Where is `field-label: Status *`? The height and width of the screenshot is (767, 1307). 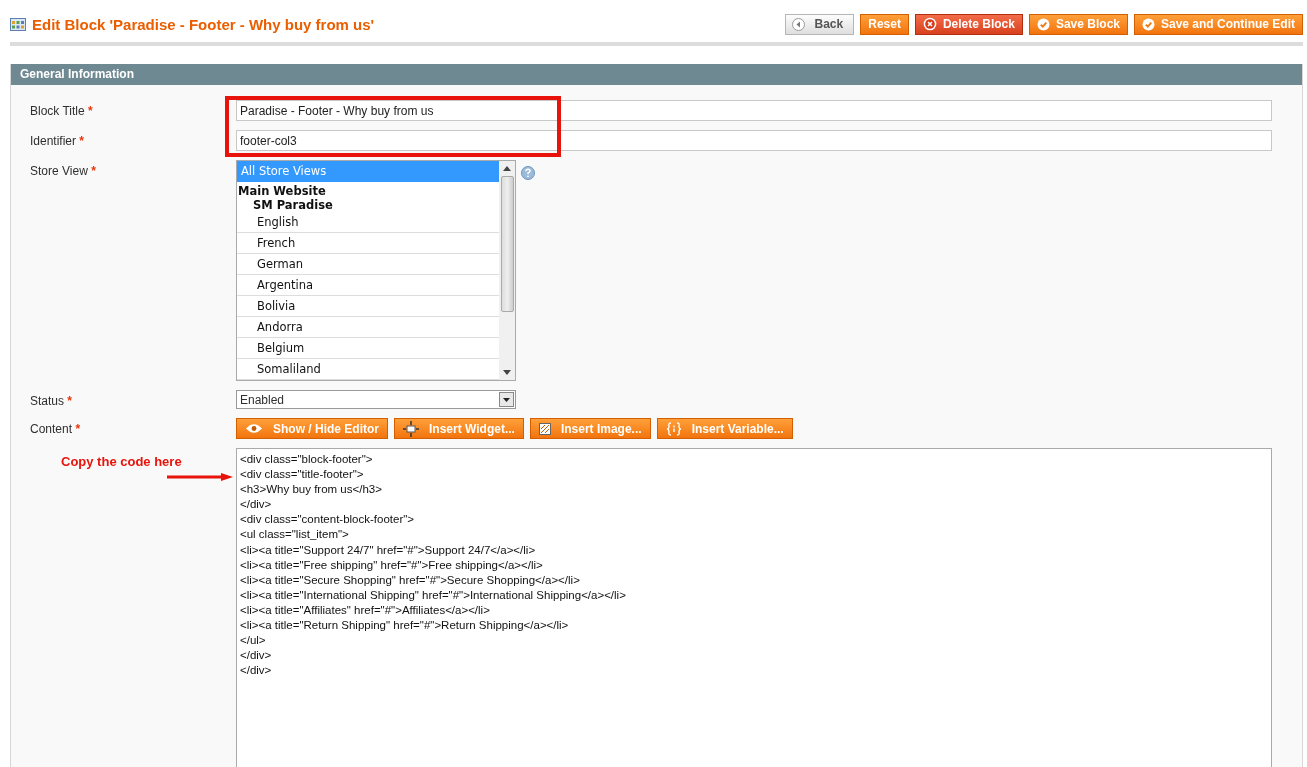 field-label: Status * is located at coordinates (52, 400).